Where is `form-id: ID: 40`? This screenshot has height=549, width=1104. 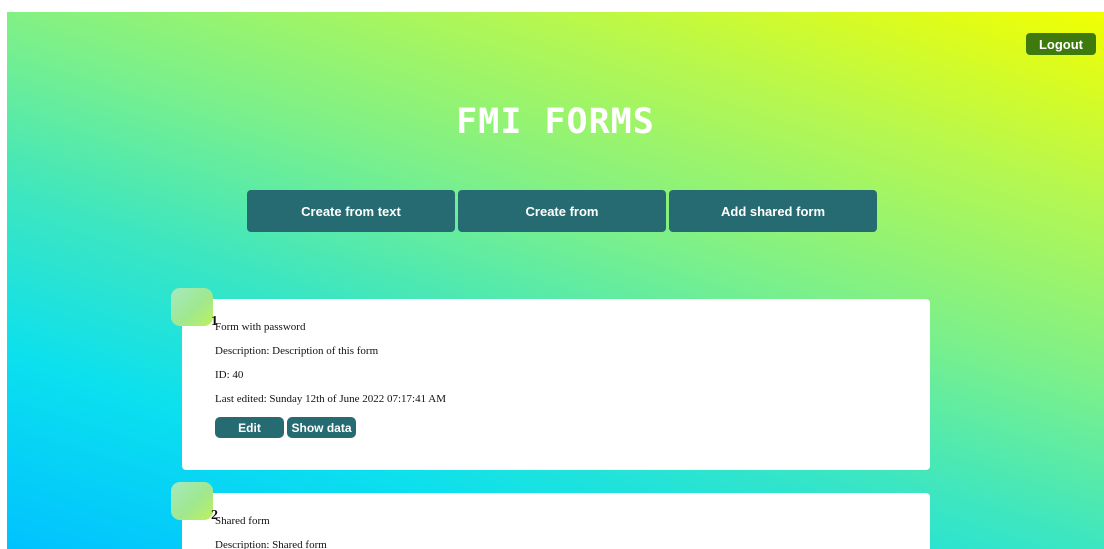 form-id: ID: 40 is located at coordinates (229, 375).